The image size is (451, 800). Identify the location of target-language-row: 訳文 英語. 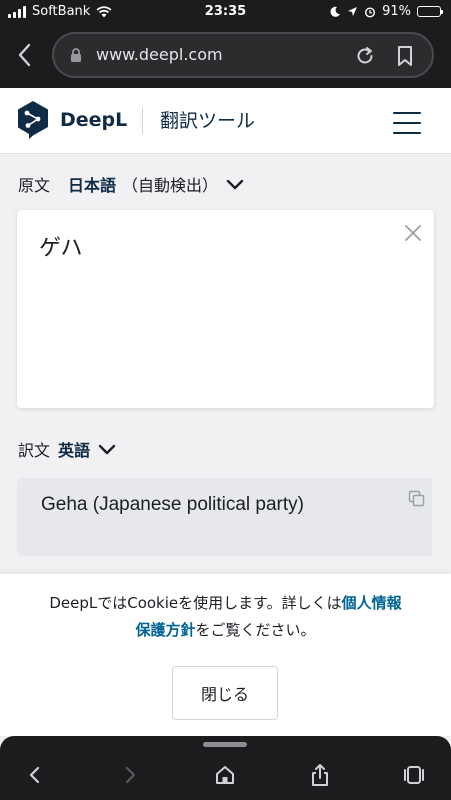
(67, 449).